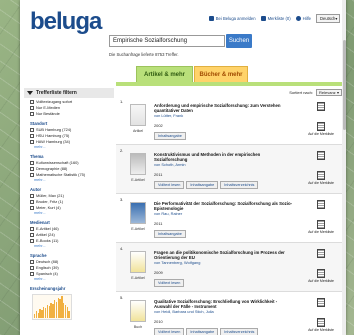 The image size is (354, 335). What do you see at coordinates (336, 18) in the screenshot?
I see `chevron-down-icon: ▾` at bounding box center [336, 18].